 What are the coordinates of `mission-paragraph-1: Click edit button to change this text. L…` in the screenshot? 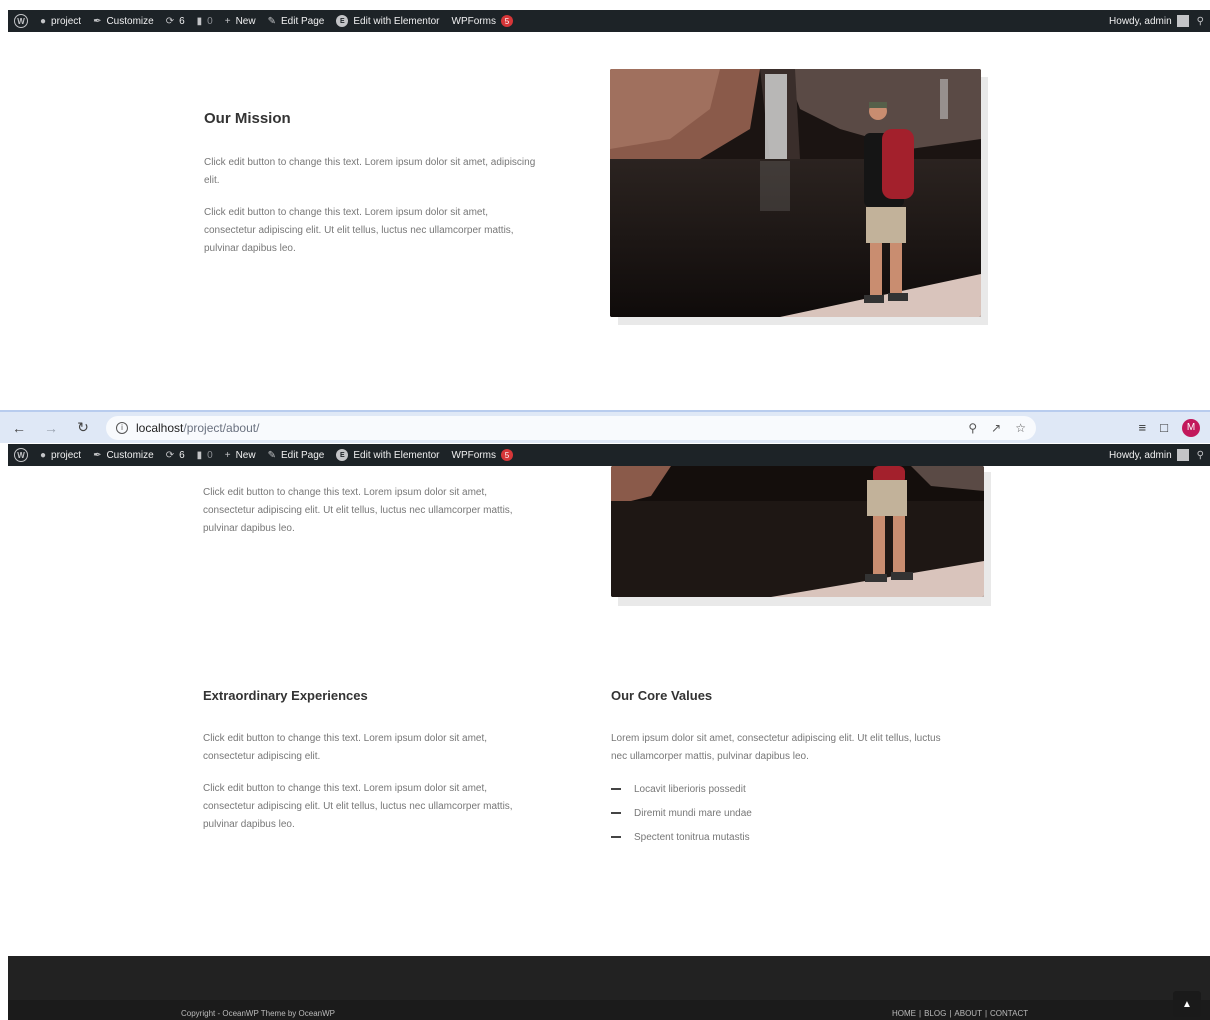 It's located at (370, 171).